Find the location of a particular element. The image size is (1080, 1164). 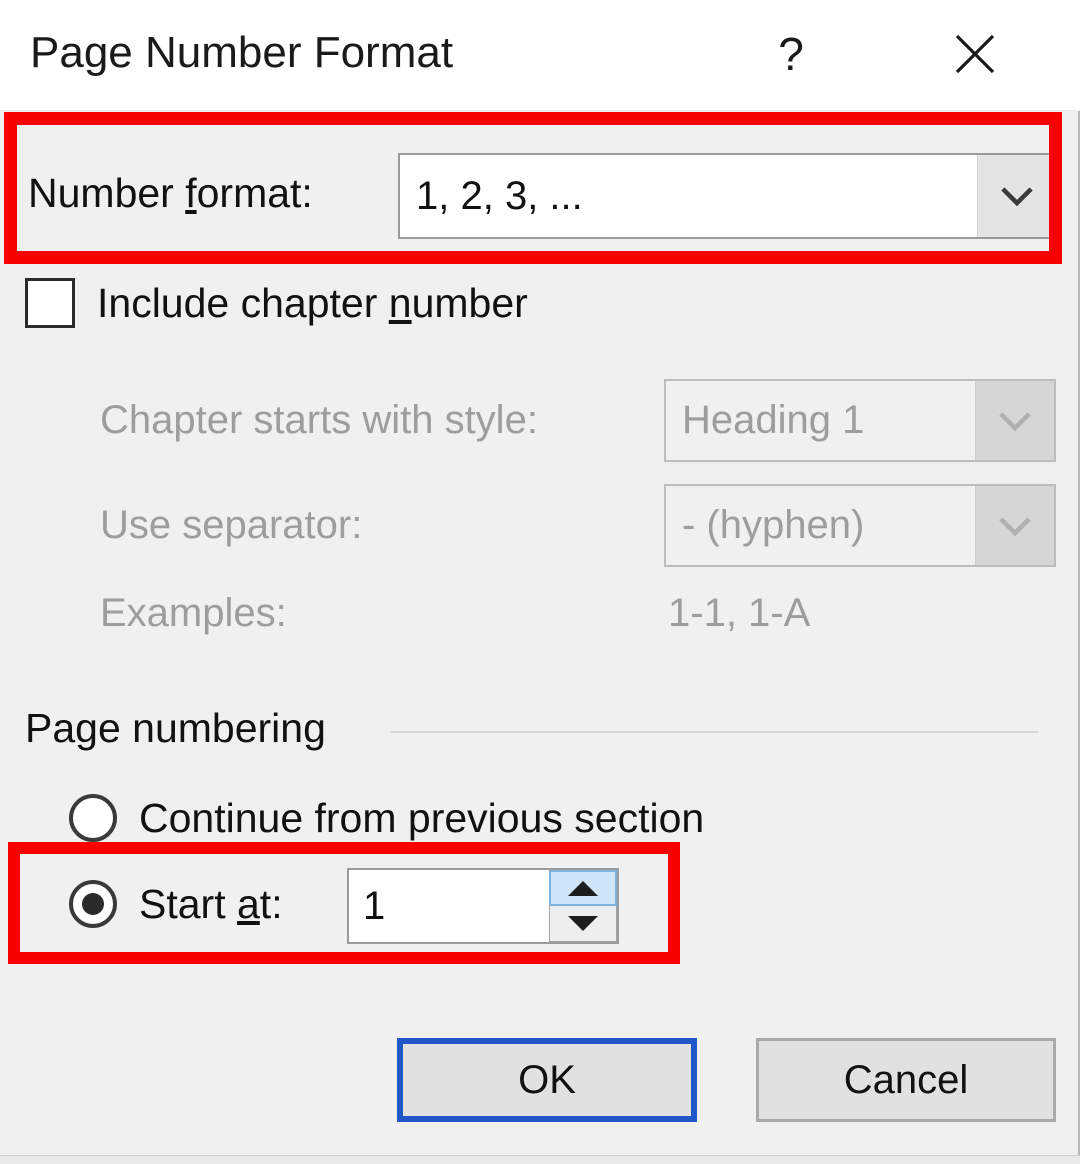

start-at-spin-up-button is located at coordinates (583, 888).